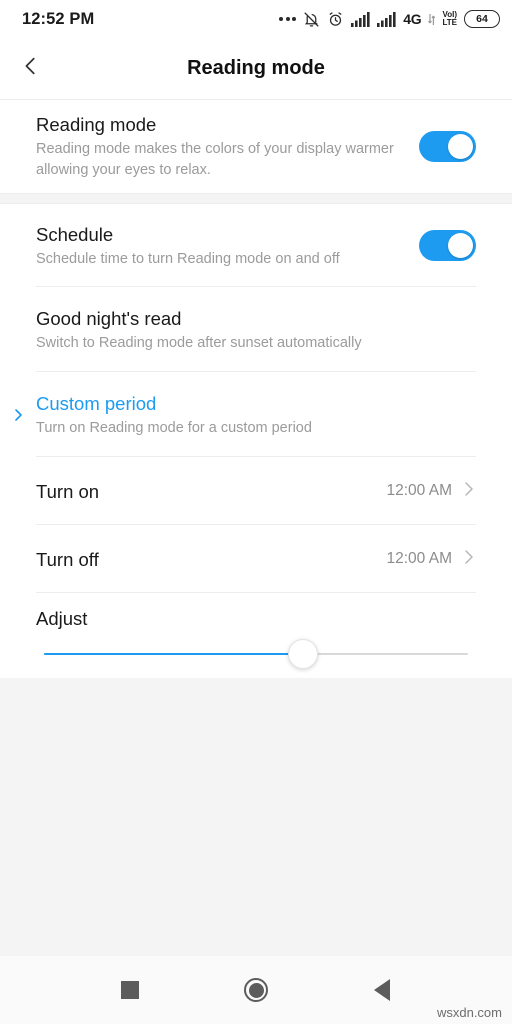  What do you see at coordinates (109, 318) in the screenshot?
I see `row-title: Good night's read` at bounding box center [109, 318].